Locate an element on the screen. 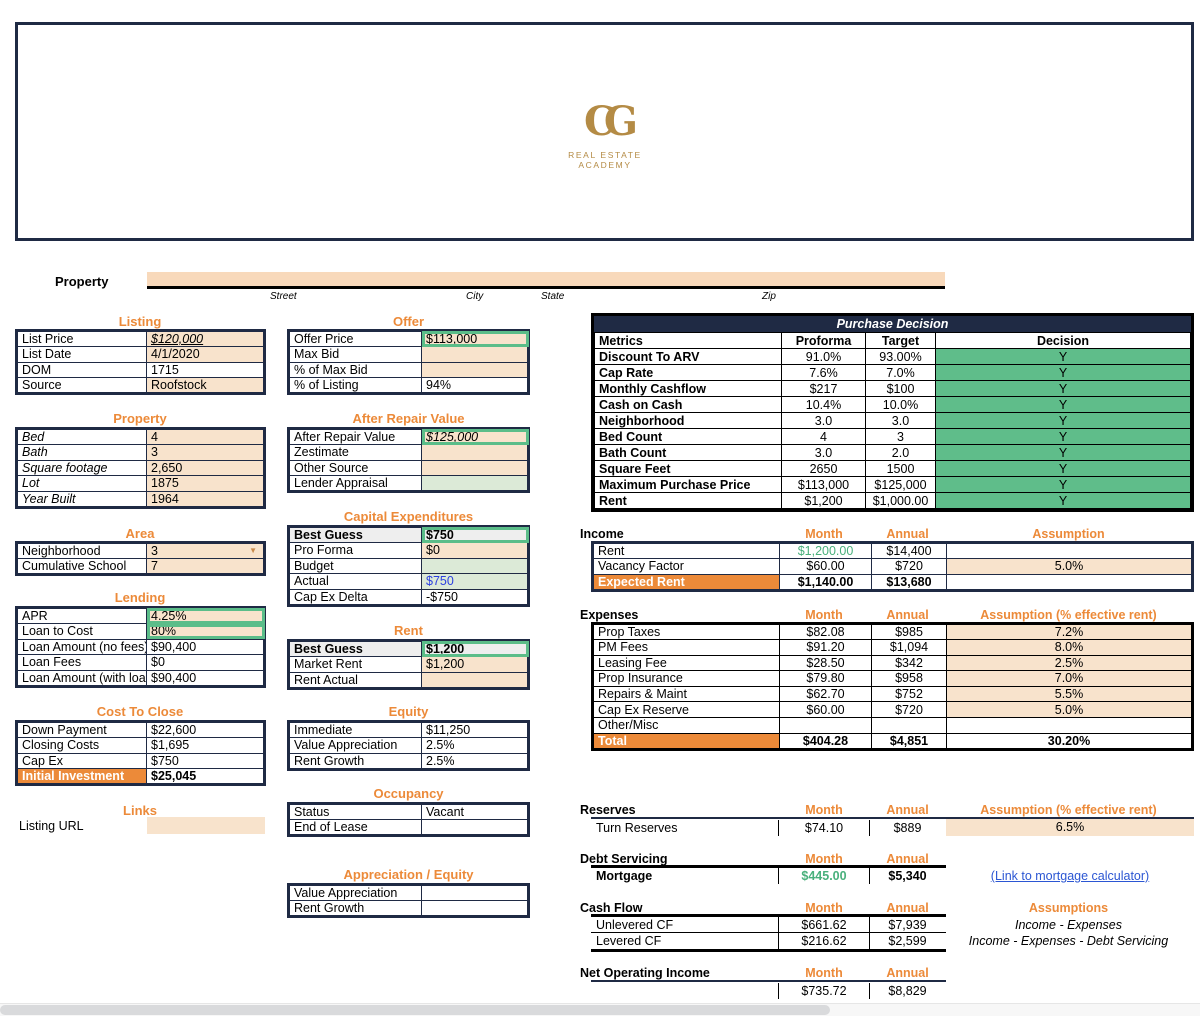  bed-cell: 4 is located at coordinates (205, 436).